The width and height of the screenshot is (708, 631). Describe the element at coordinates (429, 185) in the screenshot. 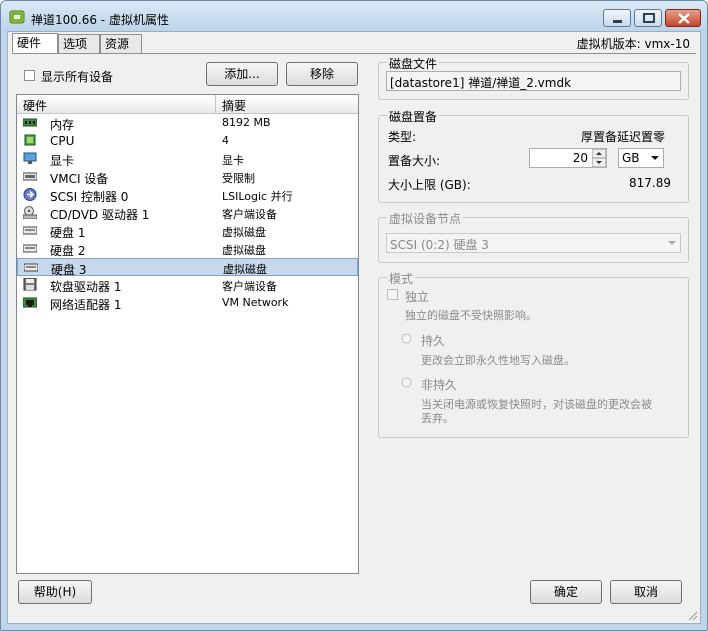

I see `max-size-label: 大小上限 (GB):` at that location.